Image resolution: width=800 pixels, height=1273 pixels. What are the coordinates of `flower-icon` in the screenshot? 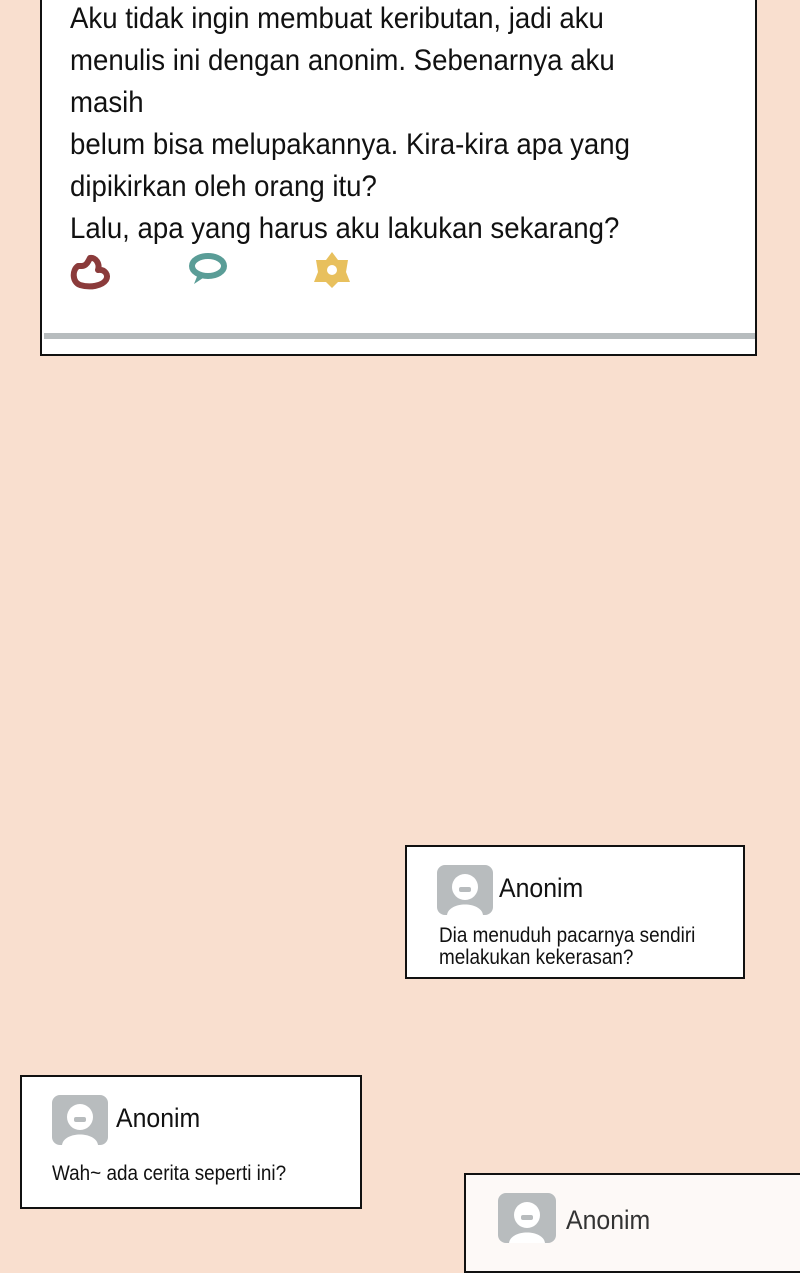 It's located at (332, 271).